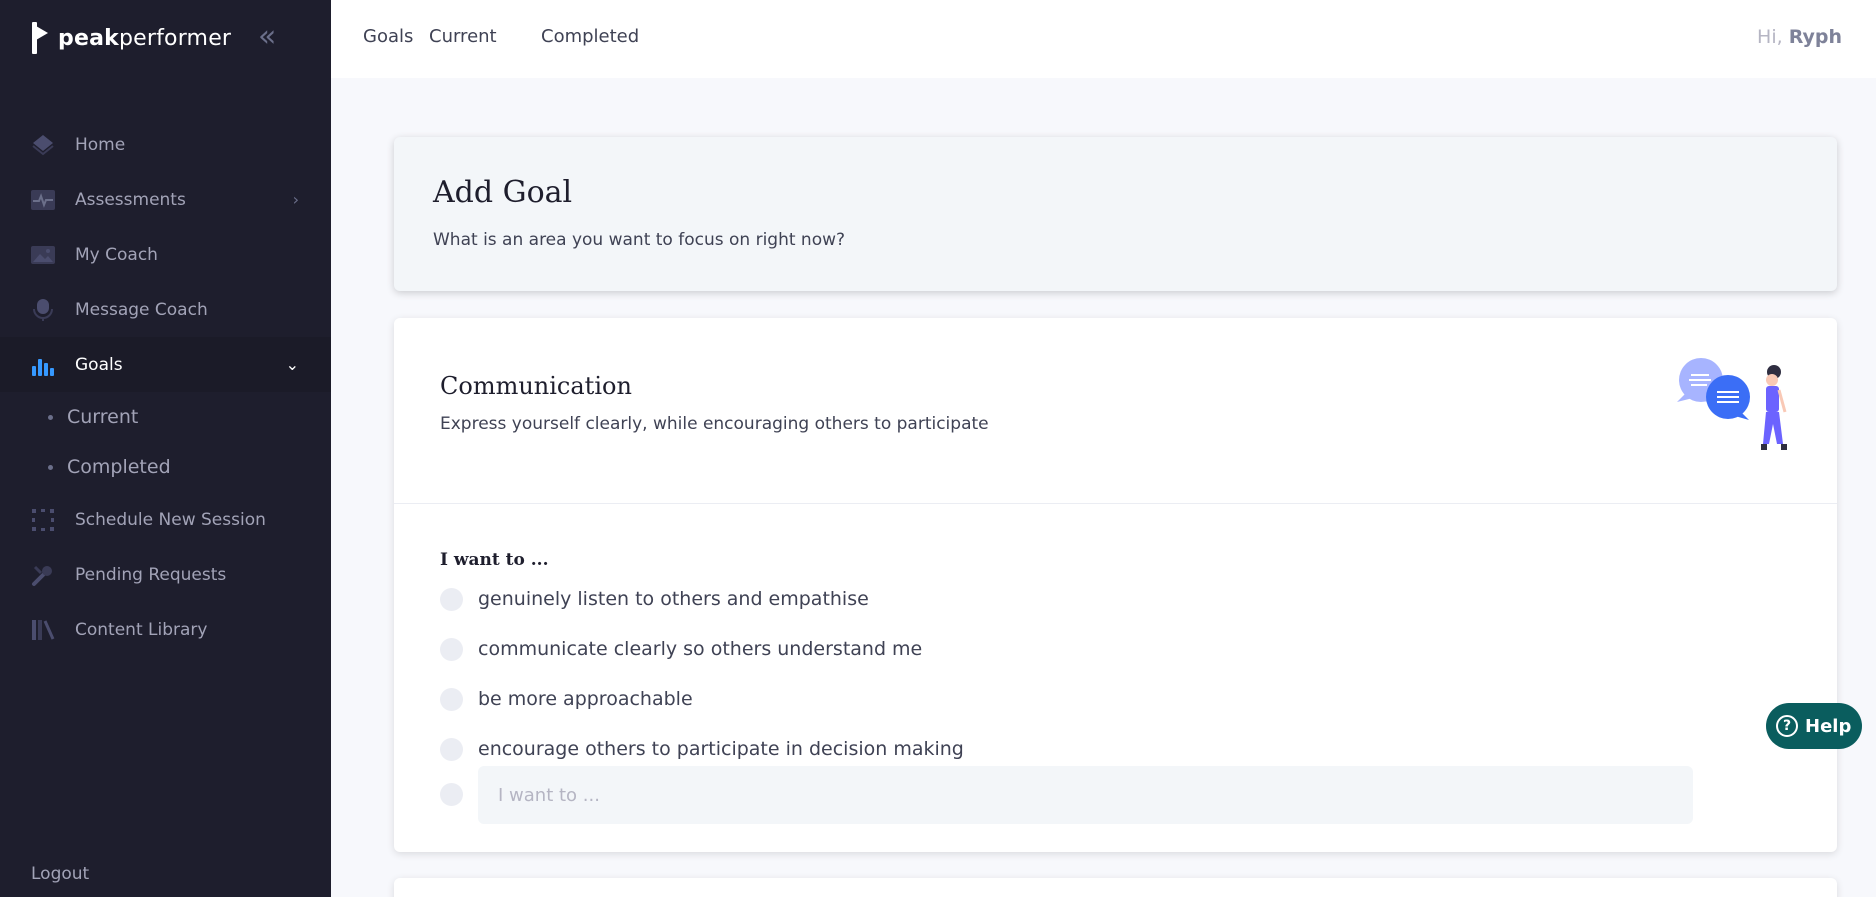 The width and height of the screenshot is (1876, 897). What do you see at coordinates (1115, 887) in the screenshot?
I see `next-card` at bounding box center [1115, 887].